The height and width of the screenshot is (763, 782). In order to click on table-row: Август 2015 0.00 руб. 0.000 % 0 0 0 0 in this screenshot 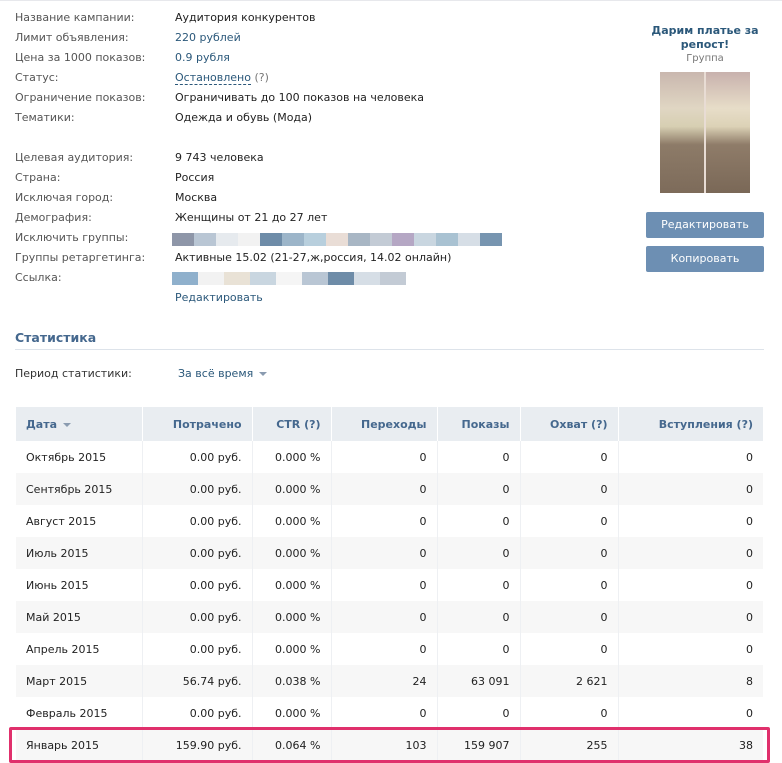, I will do `click(389, 521)`.